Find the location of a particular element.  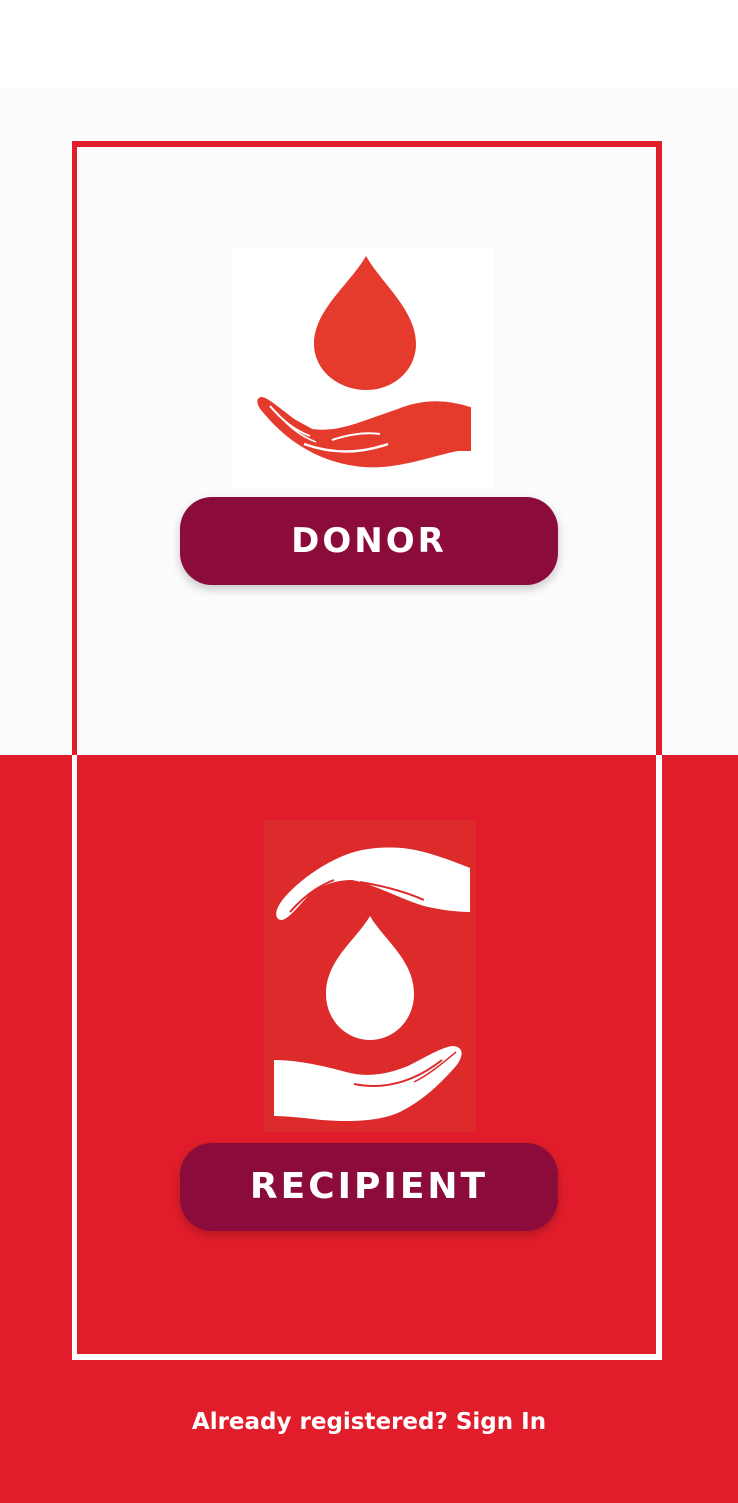

donor-button: DONOR is located at coordinates (369, 541).